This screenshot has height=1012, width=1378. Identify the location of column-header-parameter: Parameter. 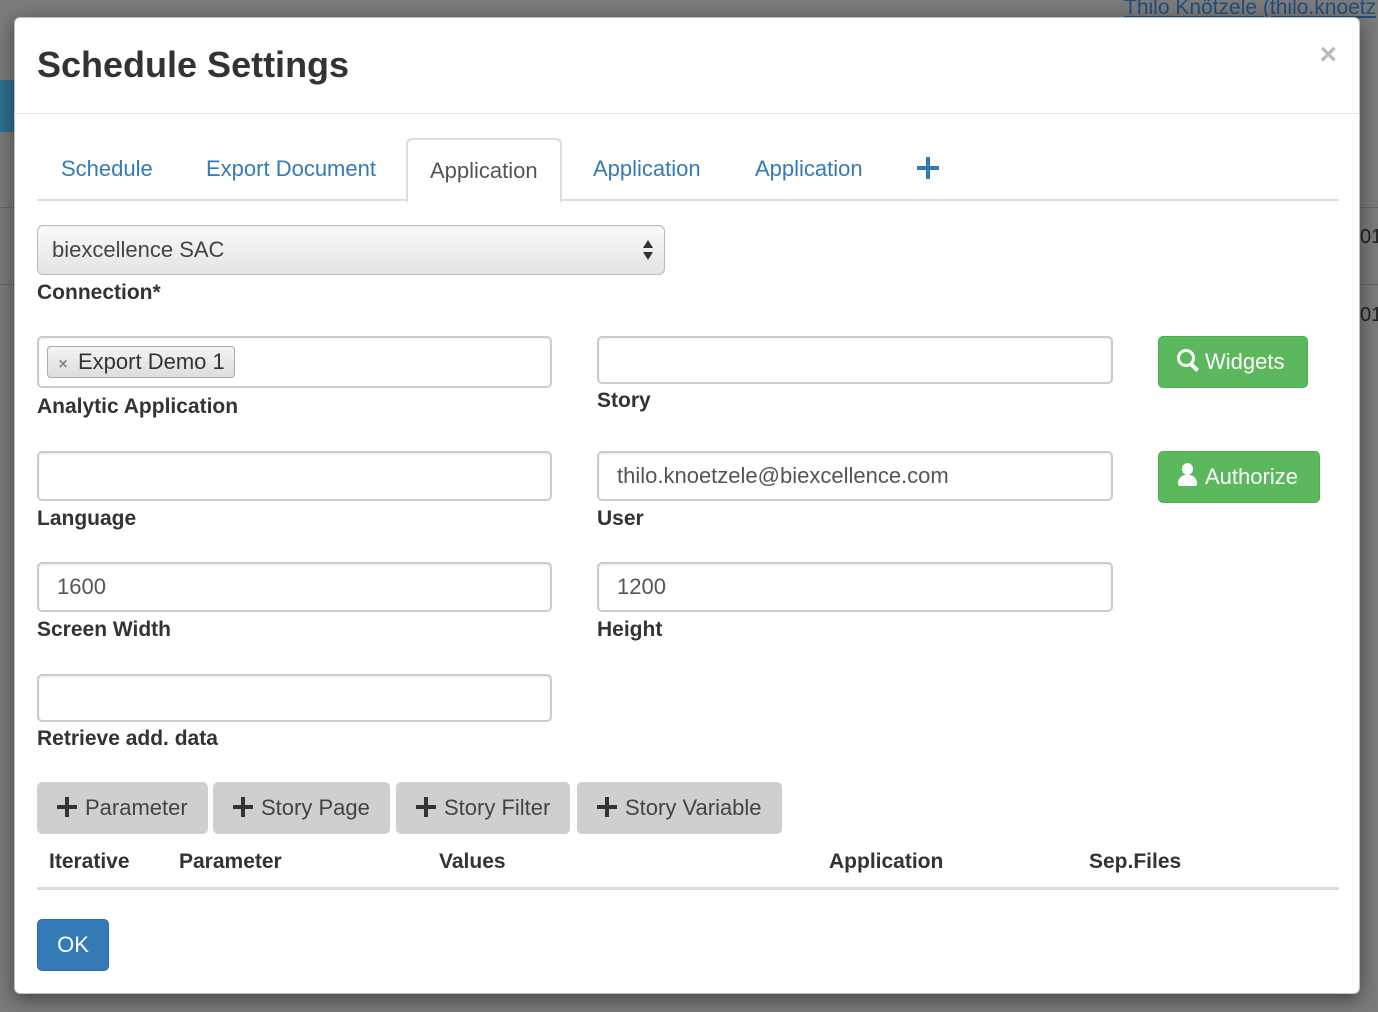
(230, 861).